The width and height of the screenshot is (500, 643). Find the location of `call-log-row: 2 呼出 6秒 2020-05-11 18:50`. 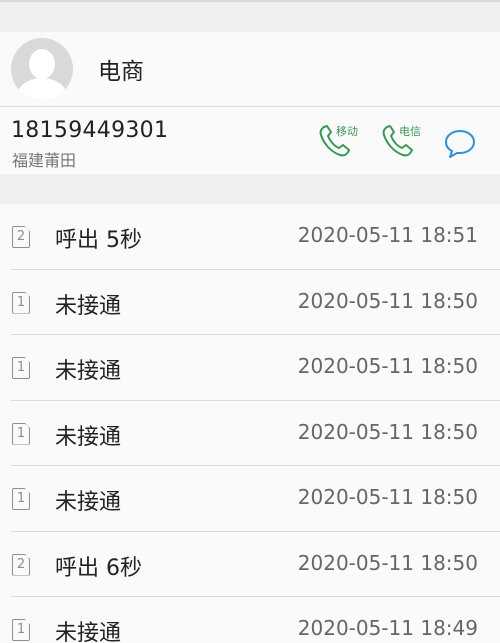

call-log-row: 2 呼出 6秒 2020-05-11 18:50 is located at coordinates (250, 565).